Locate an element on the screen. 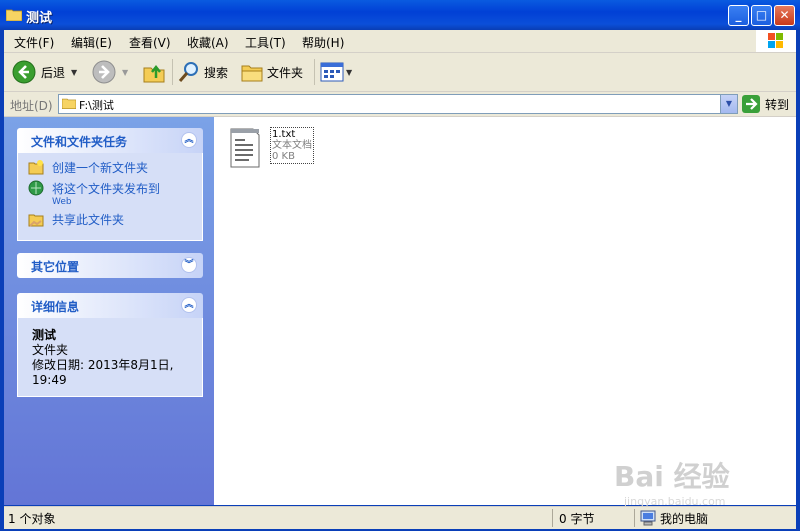 The width and height of the screenshot is (800, 531). close-button: ✕ is located at coordinates (784, 15).